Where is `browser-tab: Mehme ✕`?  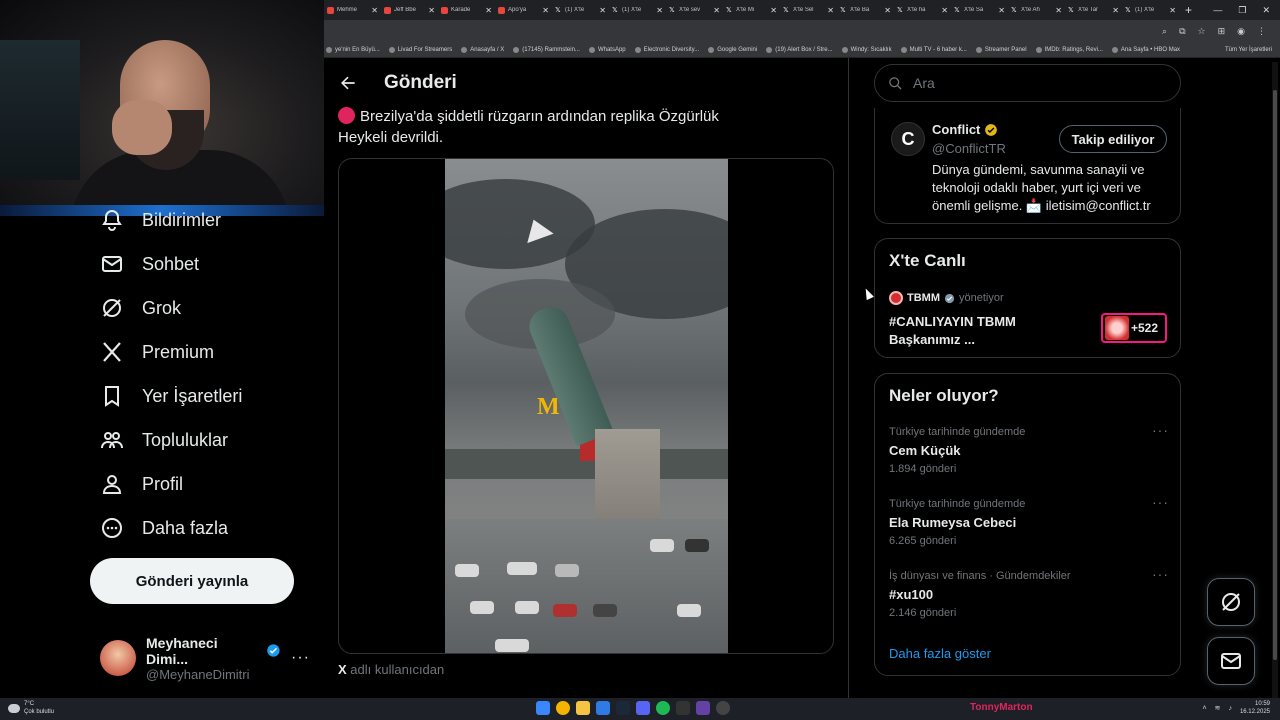
browser-tab: Mehme ✕ is located at coordinates (352, 10).